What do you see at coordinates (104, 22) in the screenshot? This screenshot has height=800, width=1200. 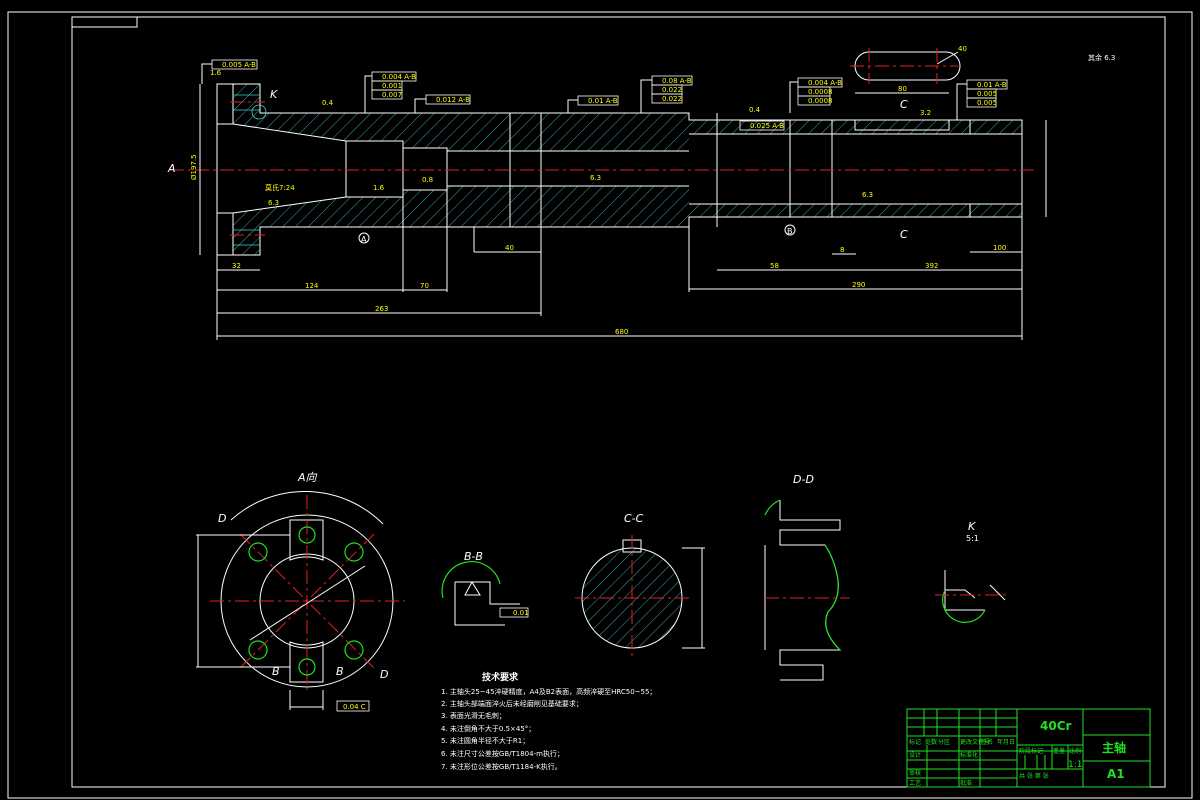 I see `corner-box` at bounding box center [104, 22].